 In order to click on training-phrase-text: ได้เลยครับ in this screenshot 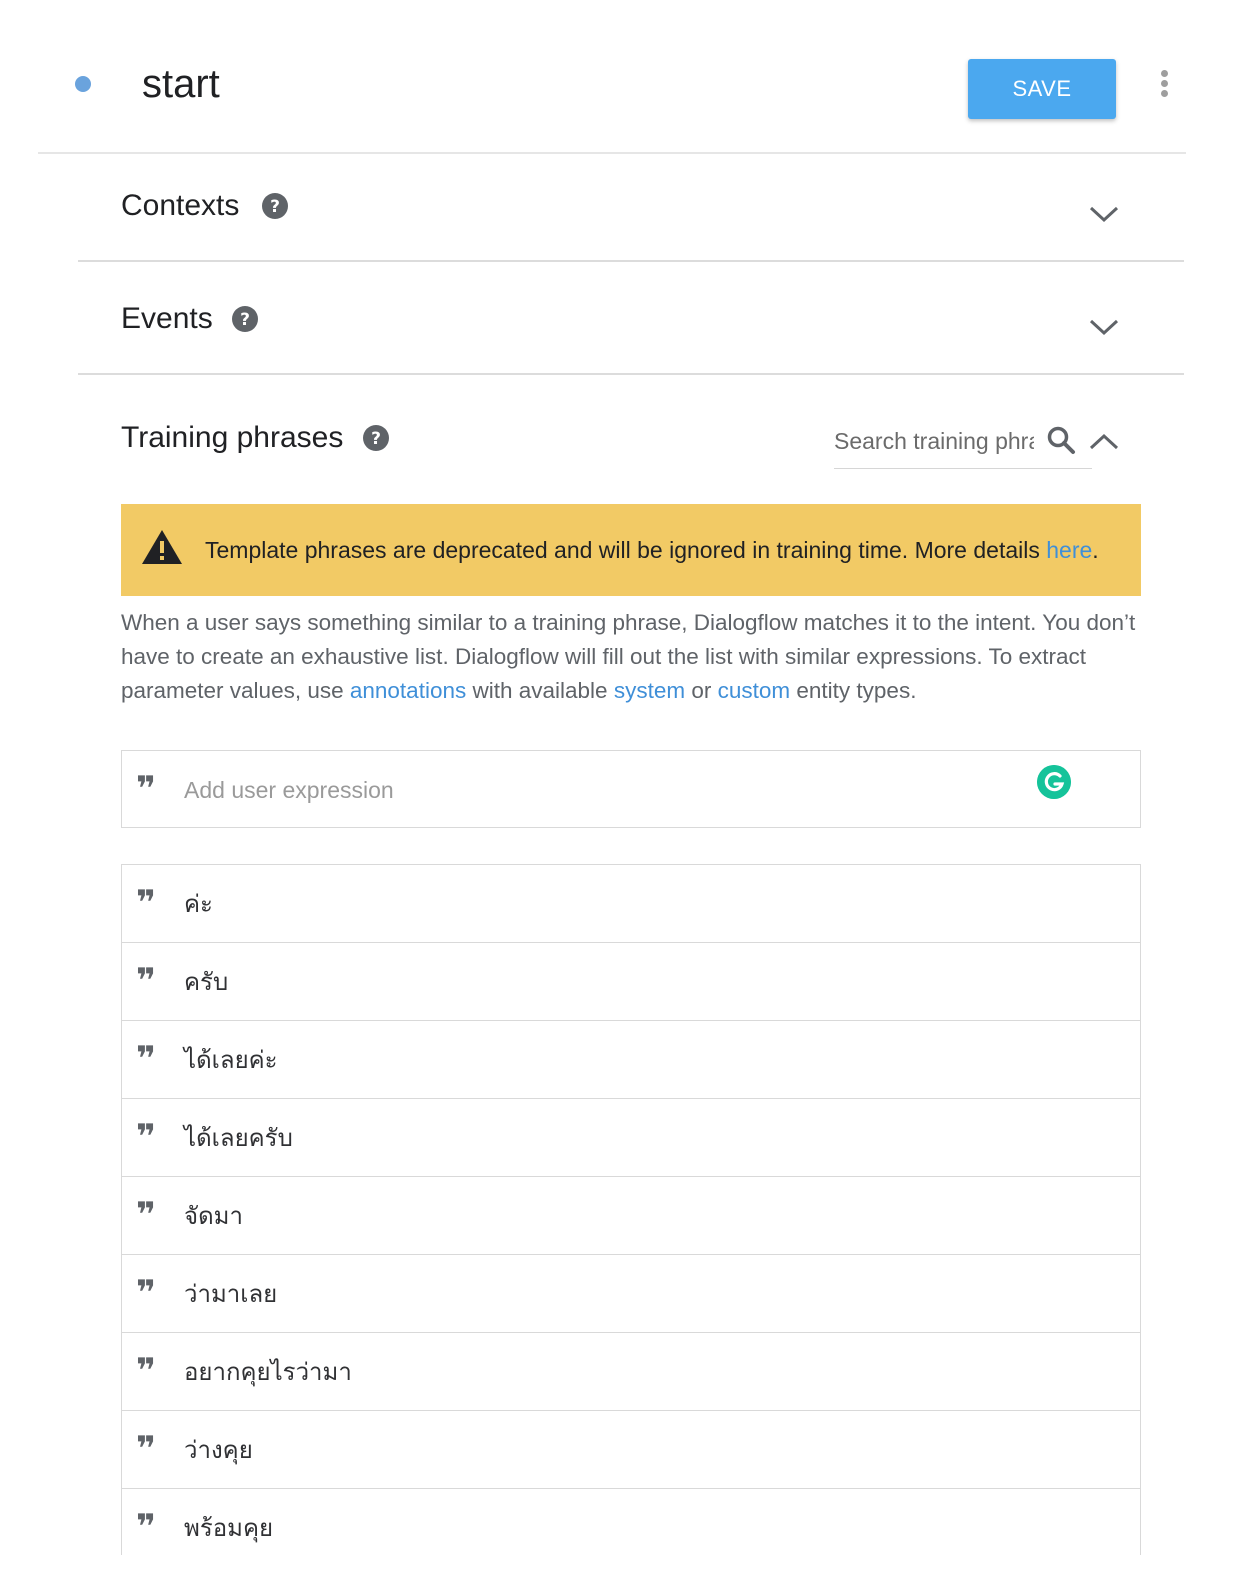, I will do `click(238, 1138)`.